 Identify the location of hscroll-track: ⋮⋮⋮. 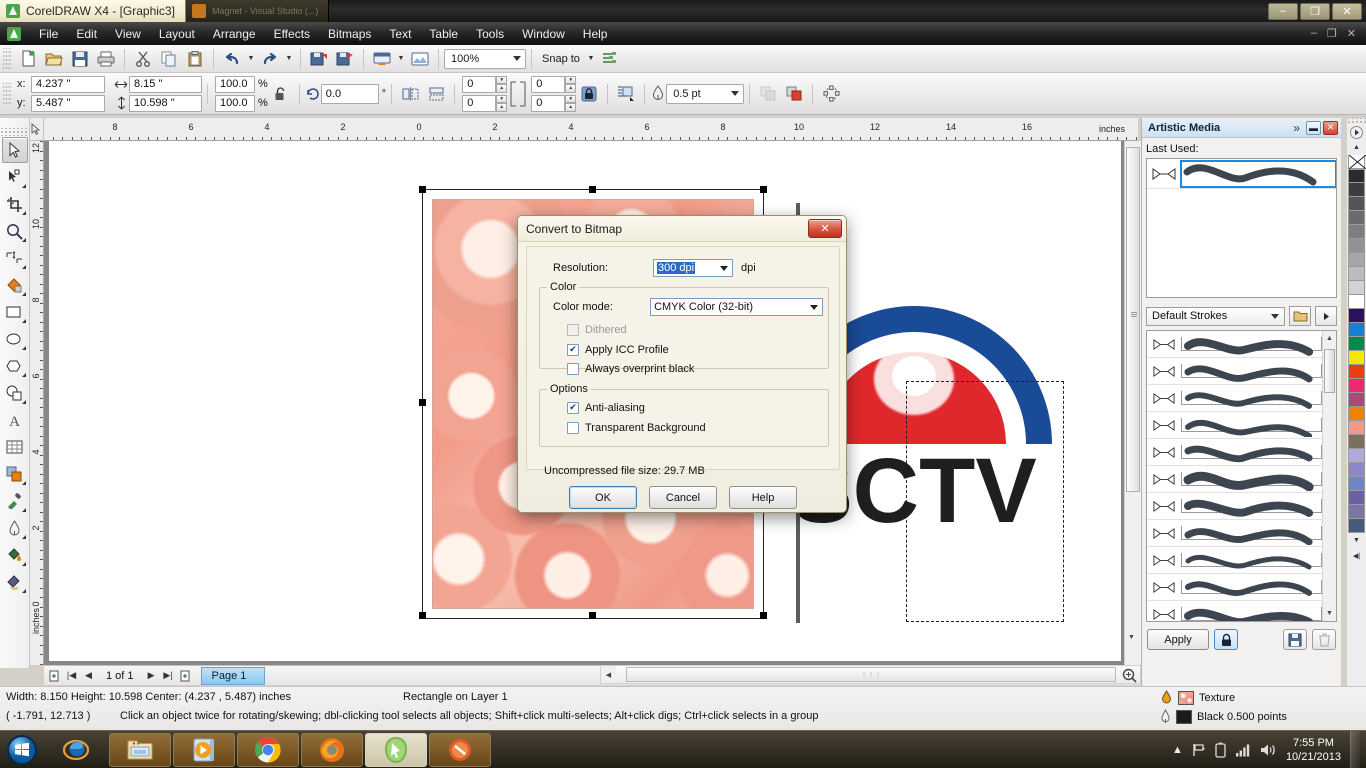
(878, 674).